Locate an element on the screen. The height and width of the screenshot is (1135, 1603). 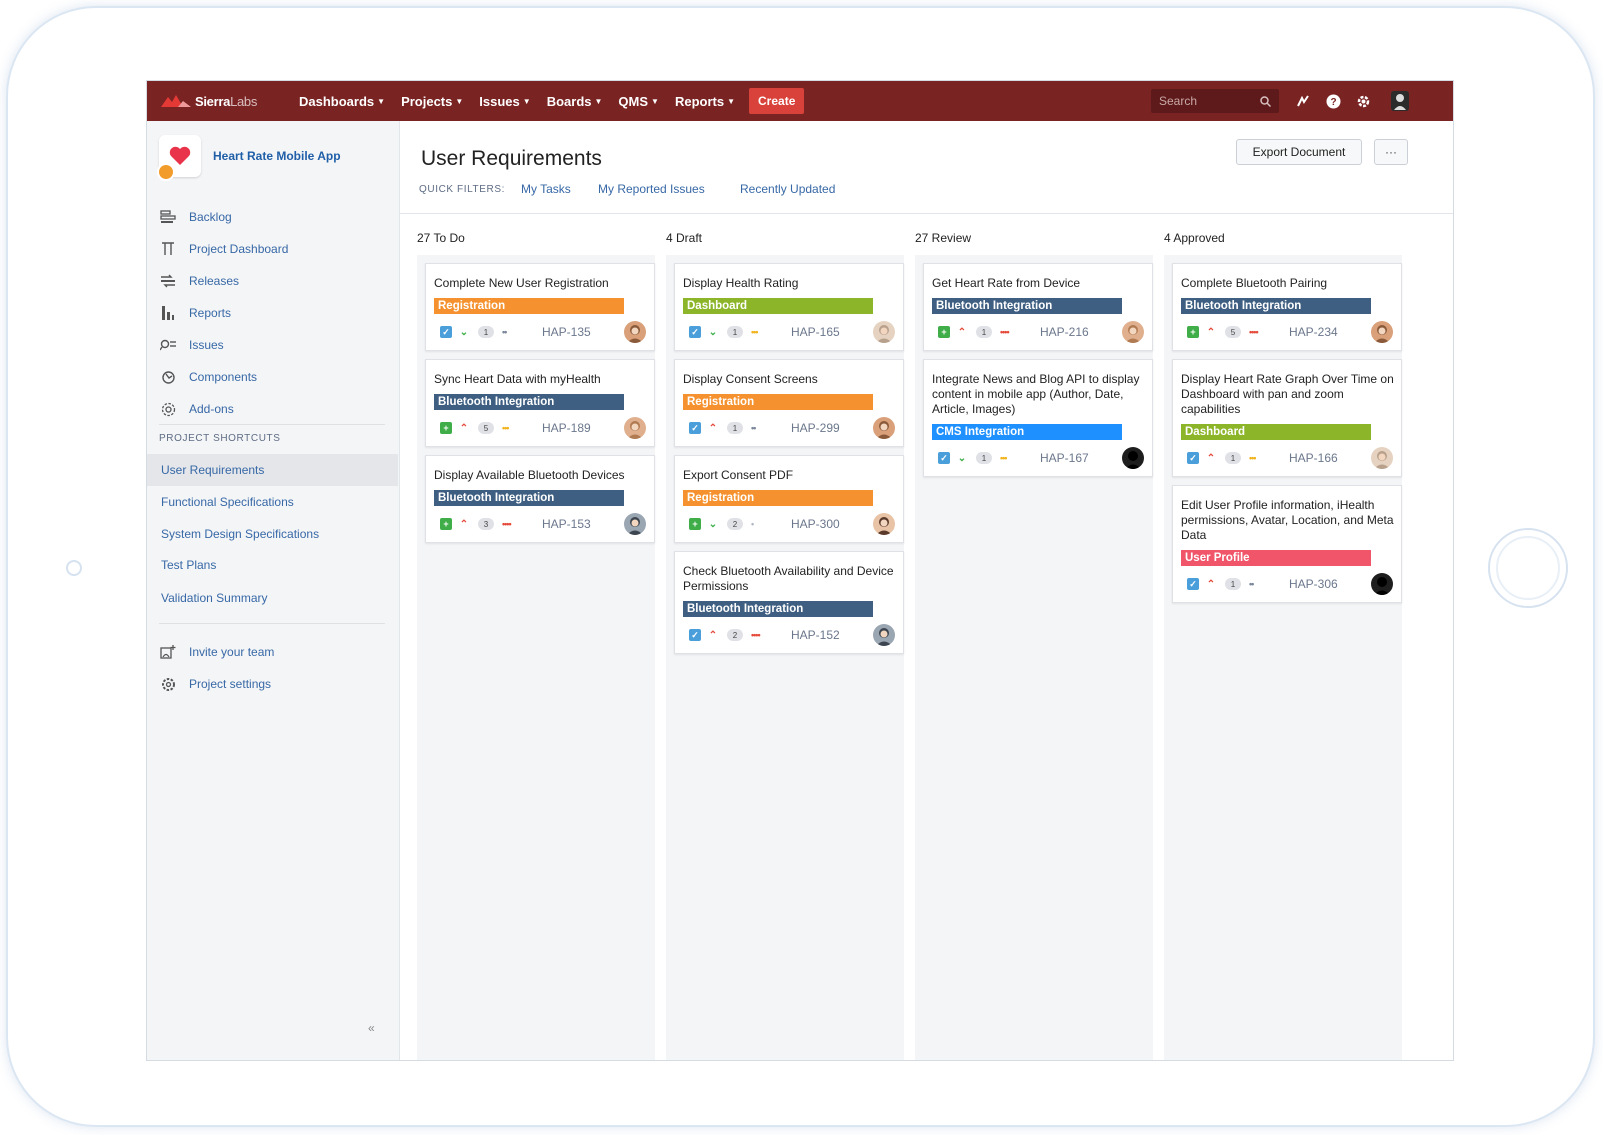
sidebar-item-invite-team: Invite your team is located at coordinates (216, 652).